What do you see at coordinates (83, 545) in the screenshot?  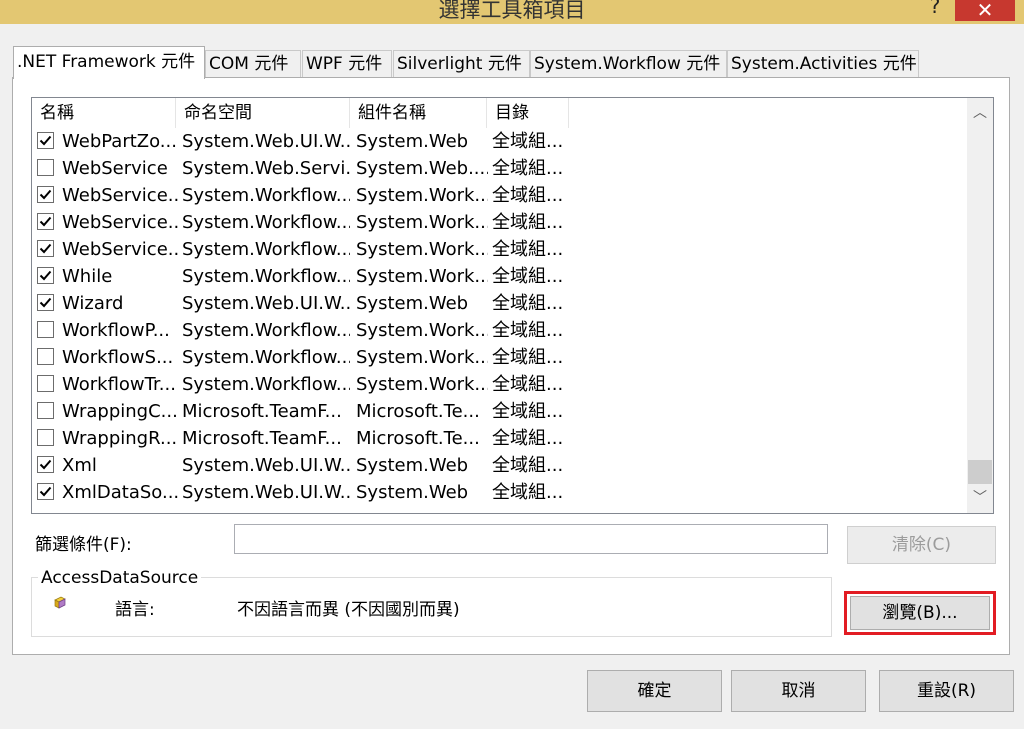 I see `filter-label: 篩選條件(F):` at bounding box center [83, 545].